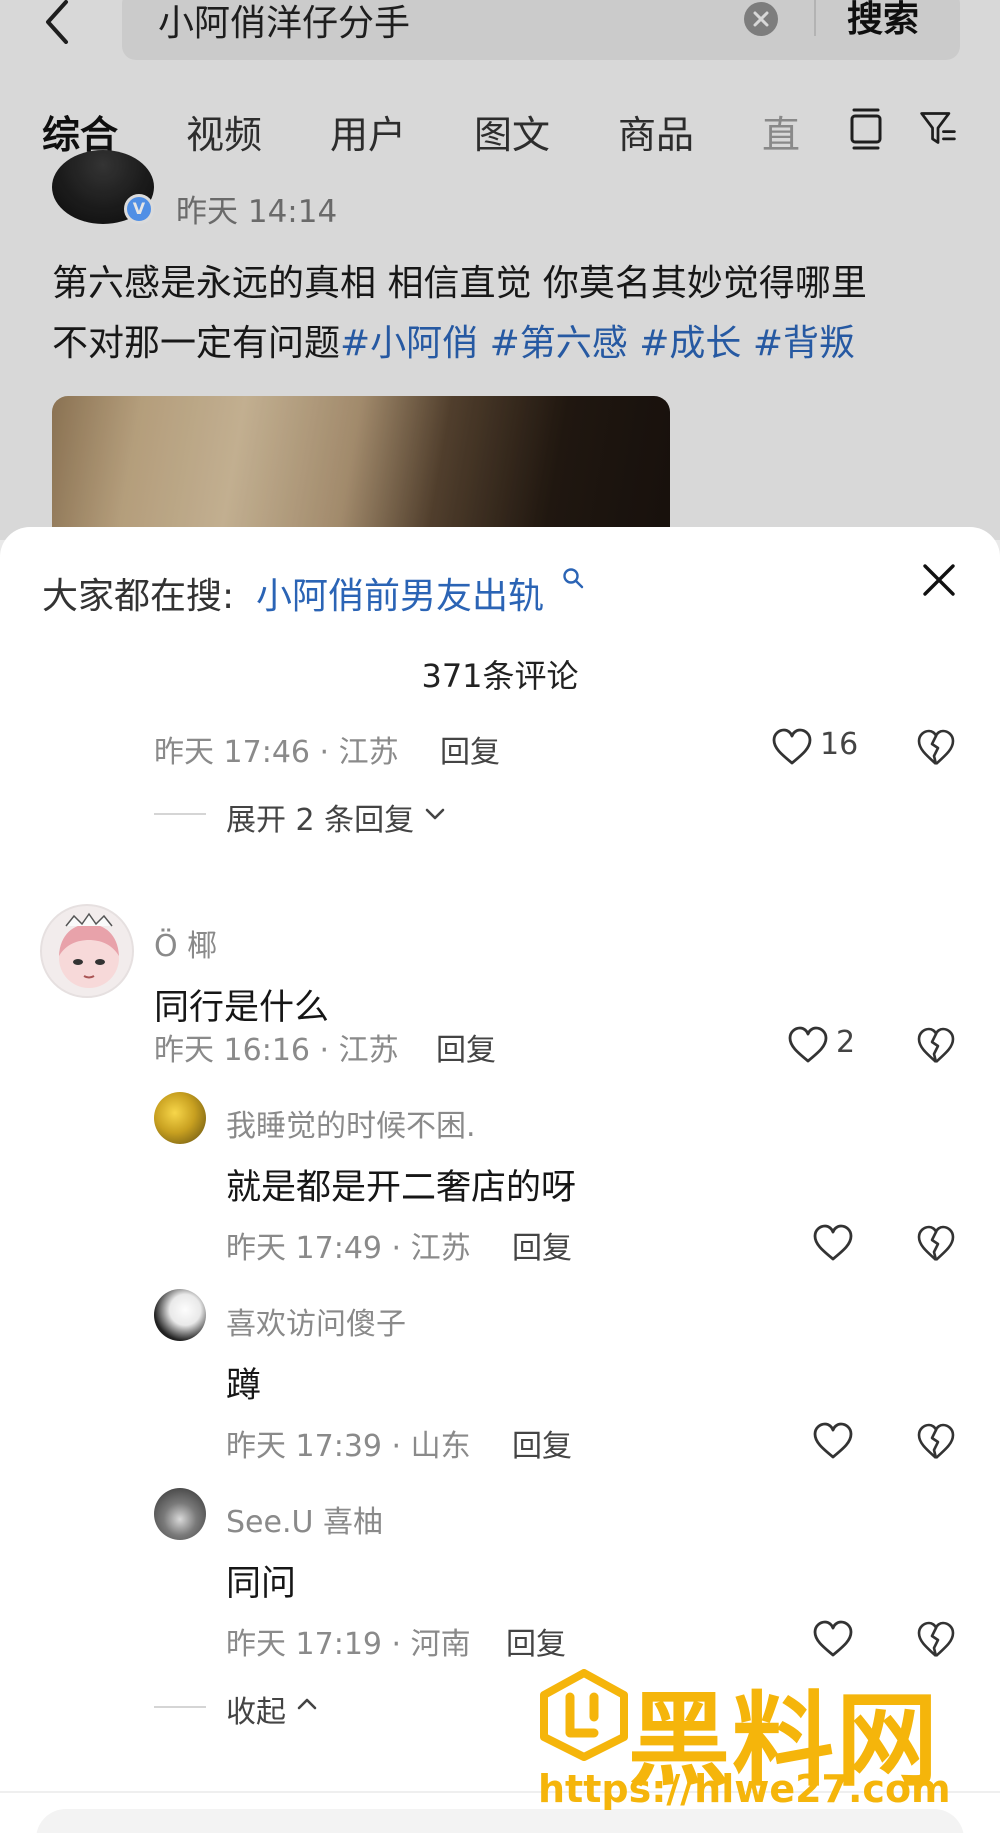 Image resolution: width=1000 pixels, height=1833 pixels. What do you see at coordinates (401, 1188) in the screenshot?
I see `reply-content: 就是都是开二奢店的呀` at bounding box center [401, 1188].